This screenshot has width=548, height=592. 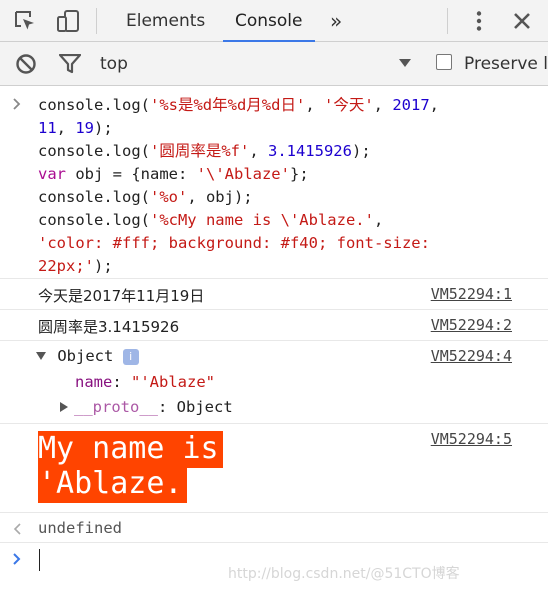 I want to click on code-line: var obj = {name: '\'Ablaze'};, so click(x=238, y=174).